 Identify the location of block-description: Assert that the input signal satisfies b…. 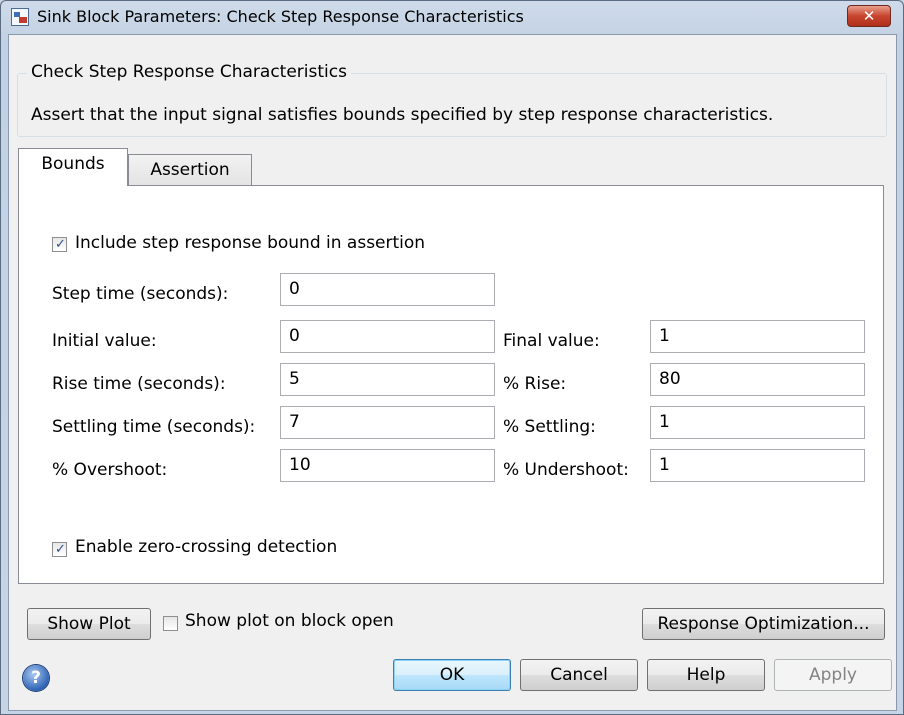
(402, 115).